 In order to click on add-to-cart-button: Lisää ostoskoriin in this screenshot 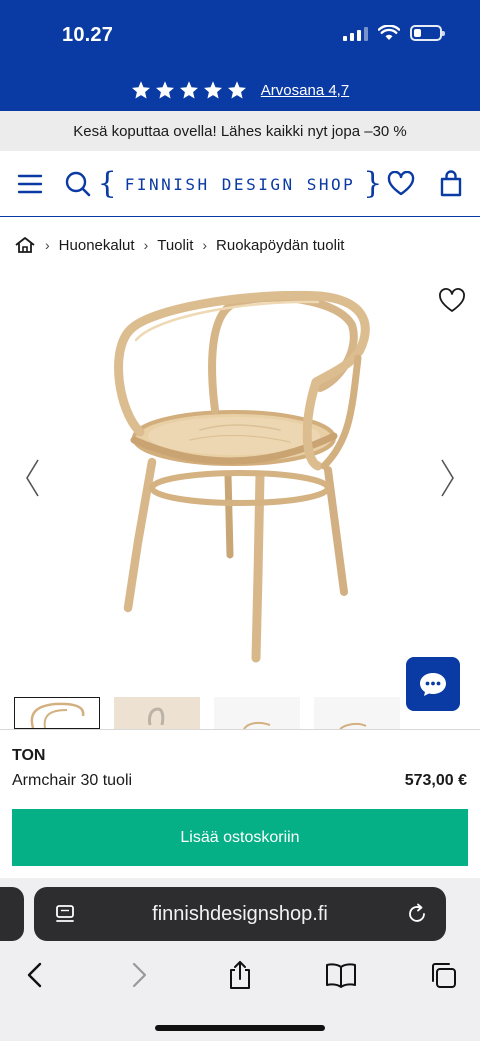, I will do `click(240, 837)`.